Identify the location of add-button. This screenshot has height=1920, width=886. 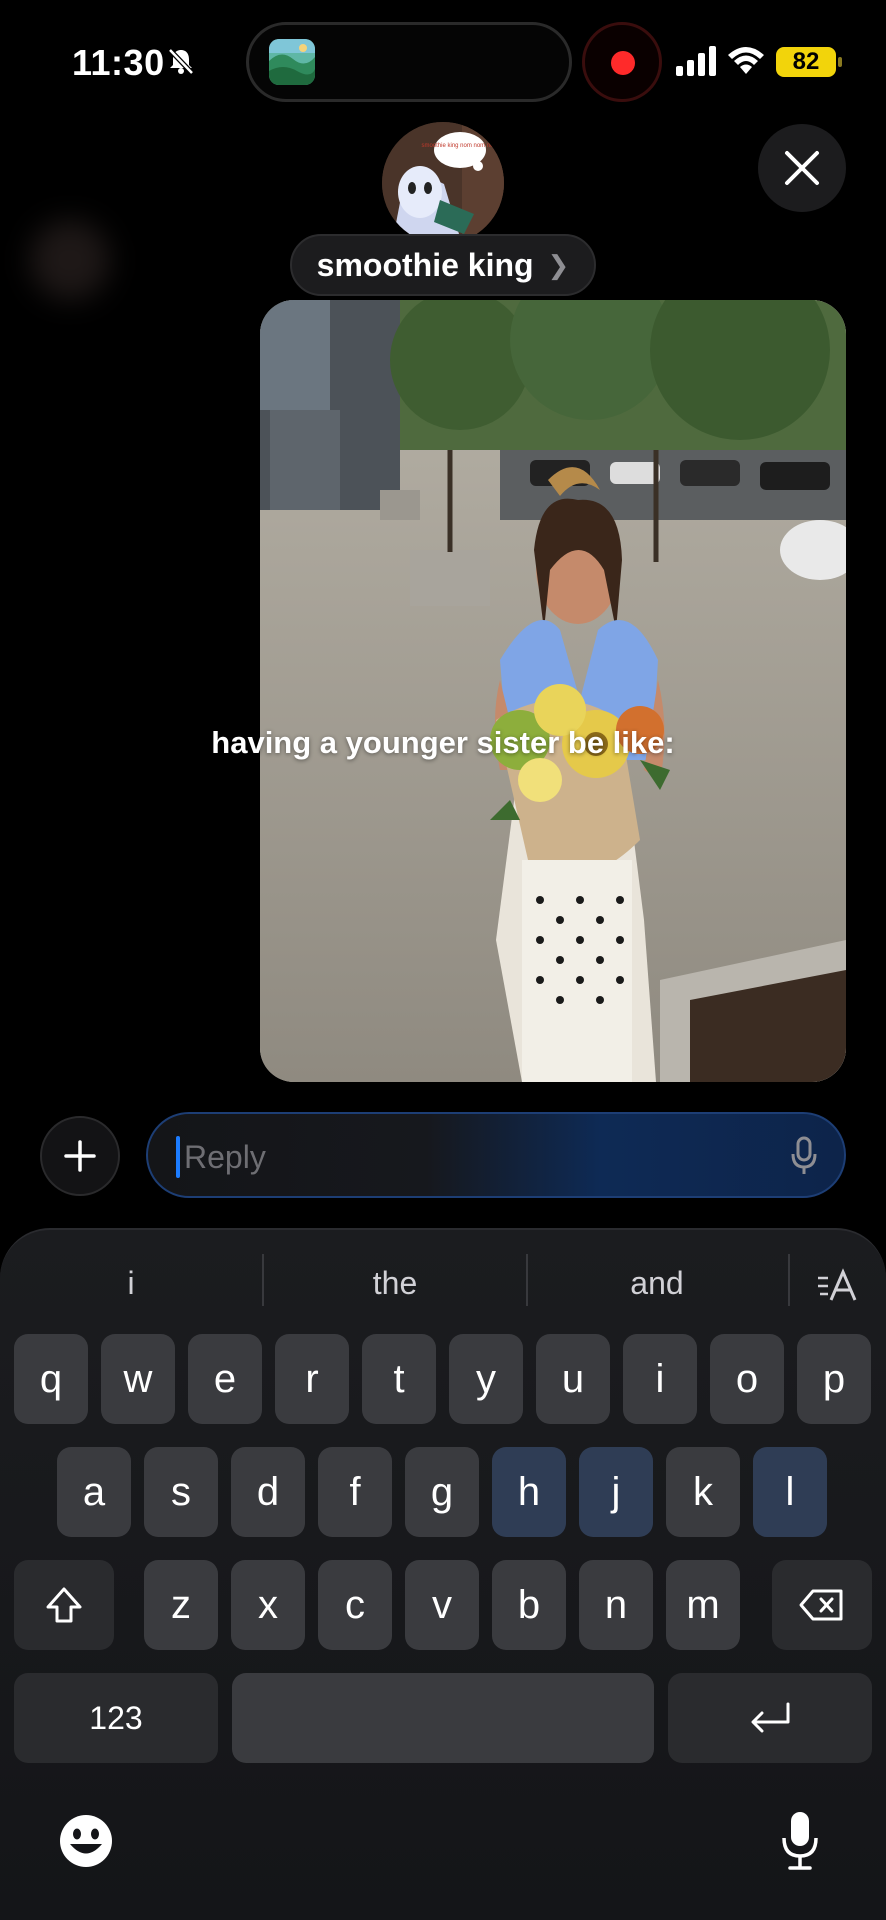
(80, 1156).